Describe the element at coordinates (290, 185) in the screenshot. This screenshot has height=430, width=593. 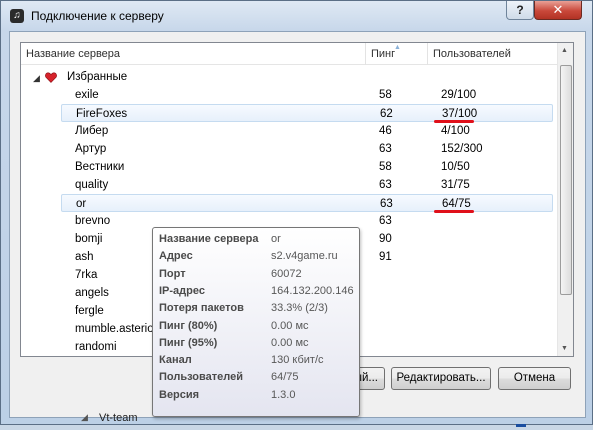
I see `table-row: quality 63 31/75` at that location.